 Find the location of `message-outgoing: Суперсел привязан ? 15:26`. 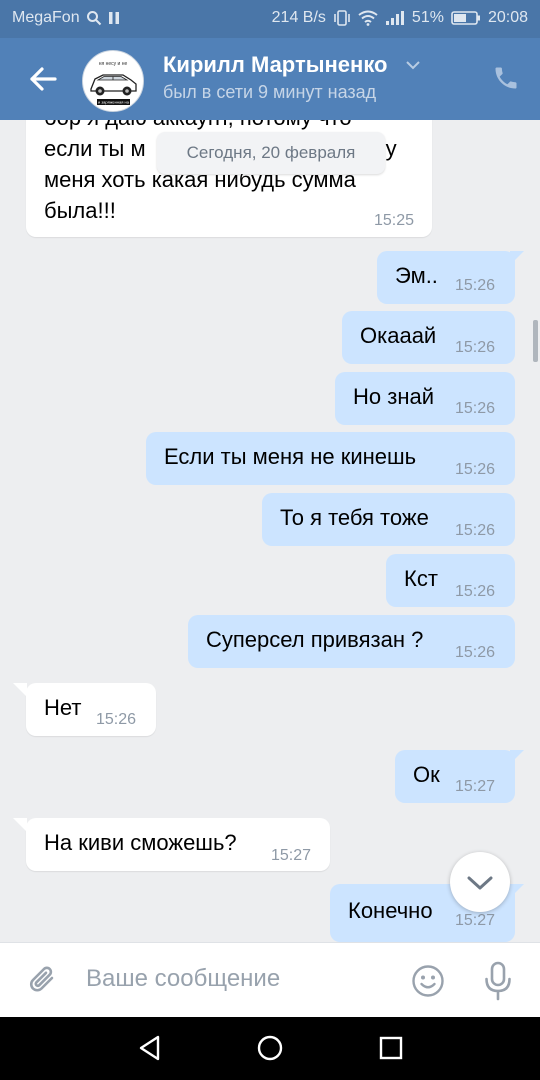

message-outgoing: Суперсел привязан ? 15:26 is located at coordinates (351, 641).